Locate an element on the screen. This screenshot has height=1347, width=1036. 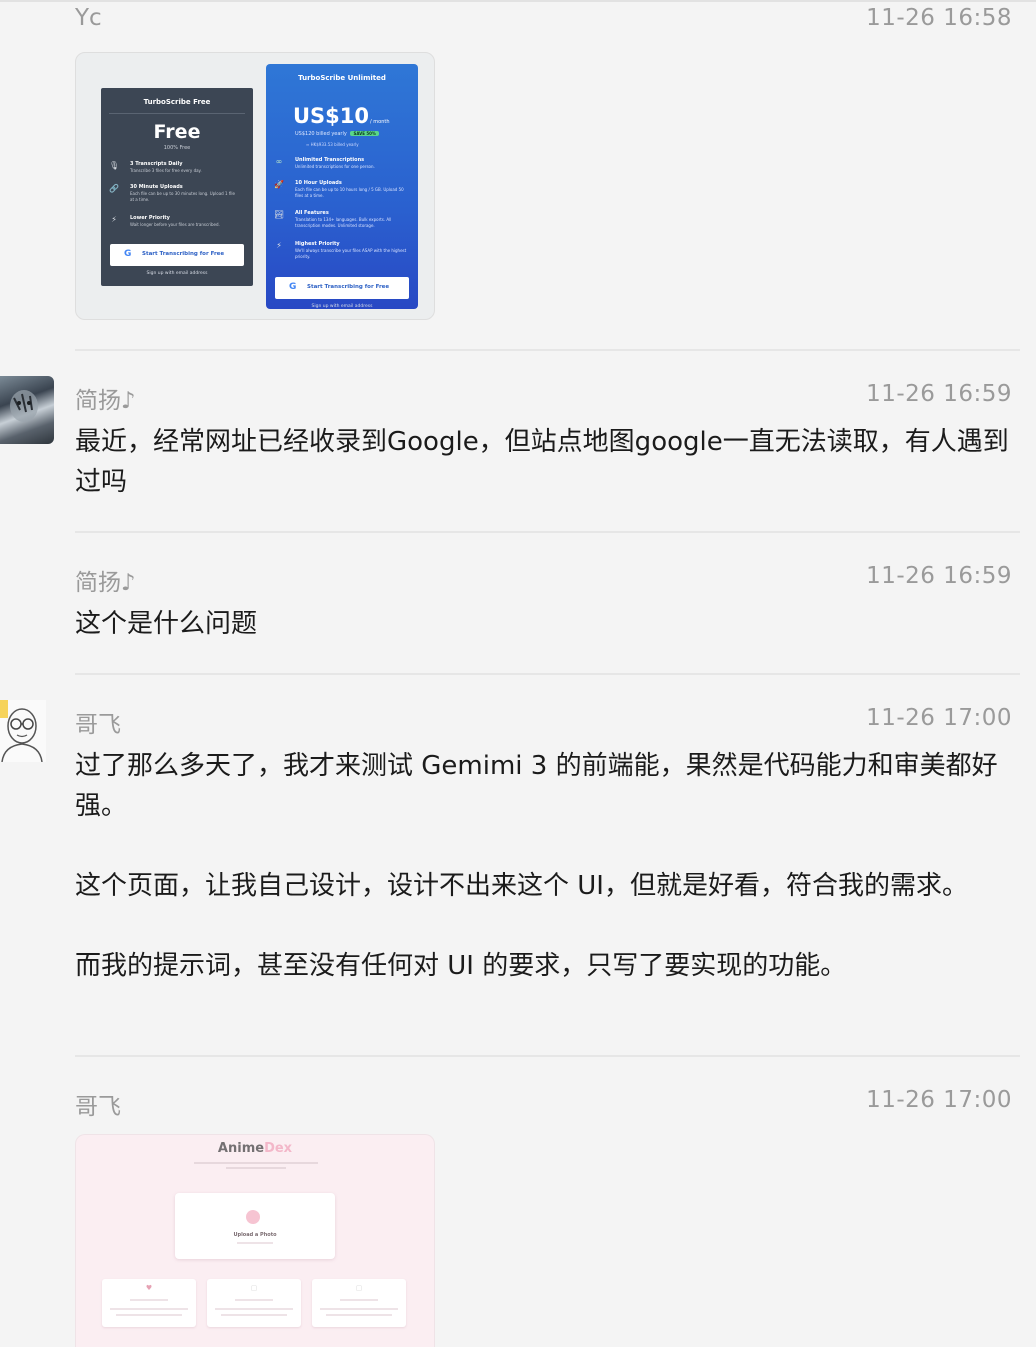
upload-card: Upload a Photo is located at coordinates (255, 1226).